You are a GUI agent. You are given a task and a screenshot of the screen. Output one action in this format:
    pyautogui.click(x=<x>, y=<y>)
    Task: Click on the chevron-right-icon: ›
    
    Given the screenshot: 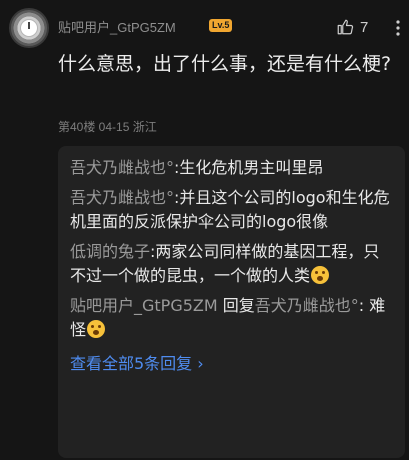 What is the action you would take?
    pyautogui.click(x=200, y=363)
    